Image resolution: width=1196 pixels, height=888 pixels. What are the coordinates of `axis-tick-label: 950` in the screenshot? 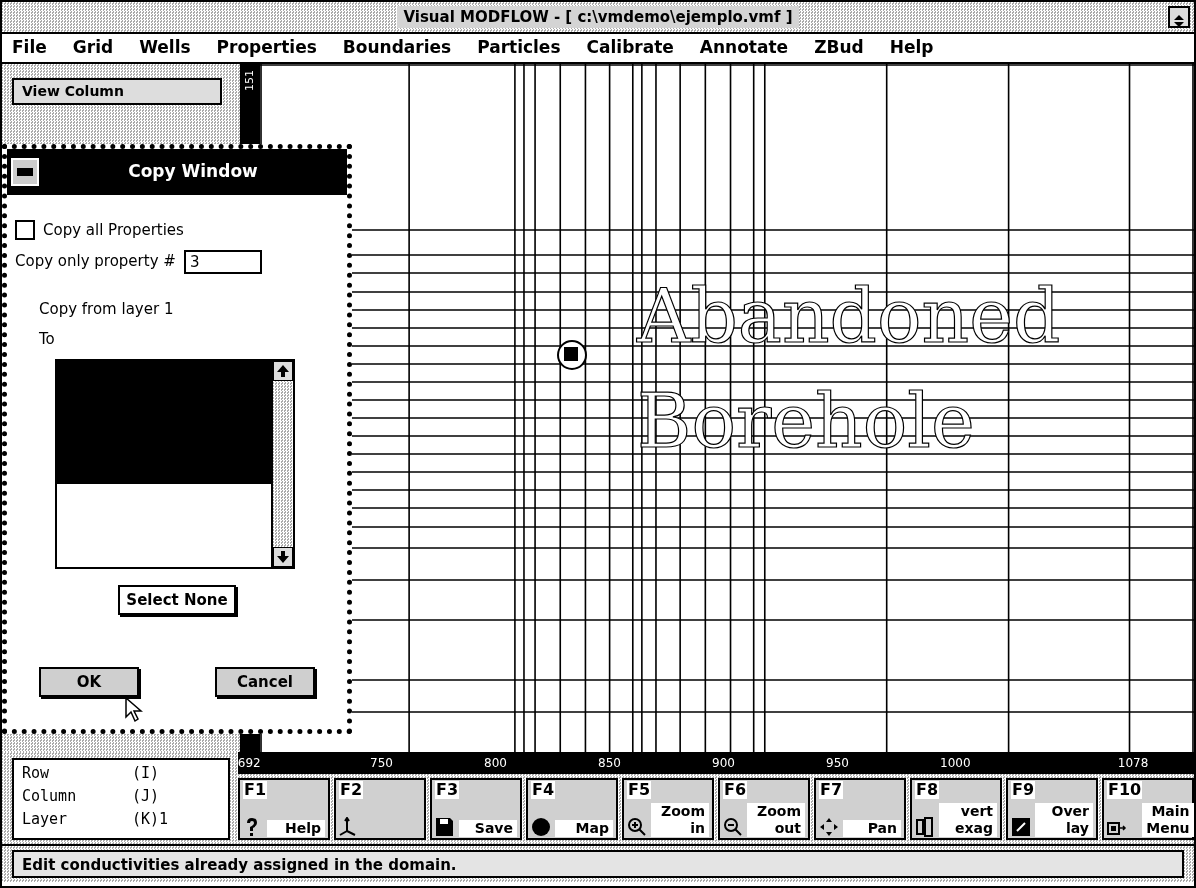 It's located at (837, 763).